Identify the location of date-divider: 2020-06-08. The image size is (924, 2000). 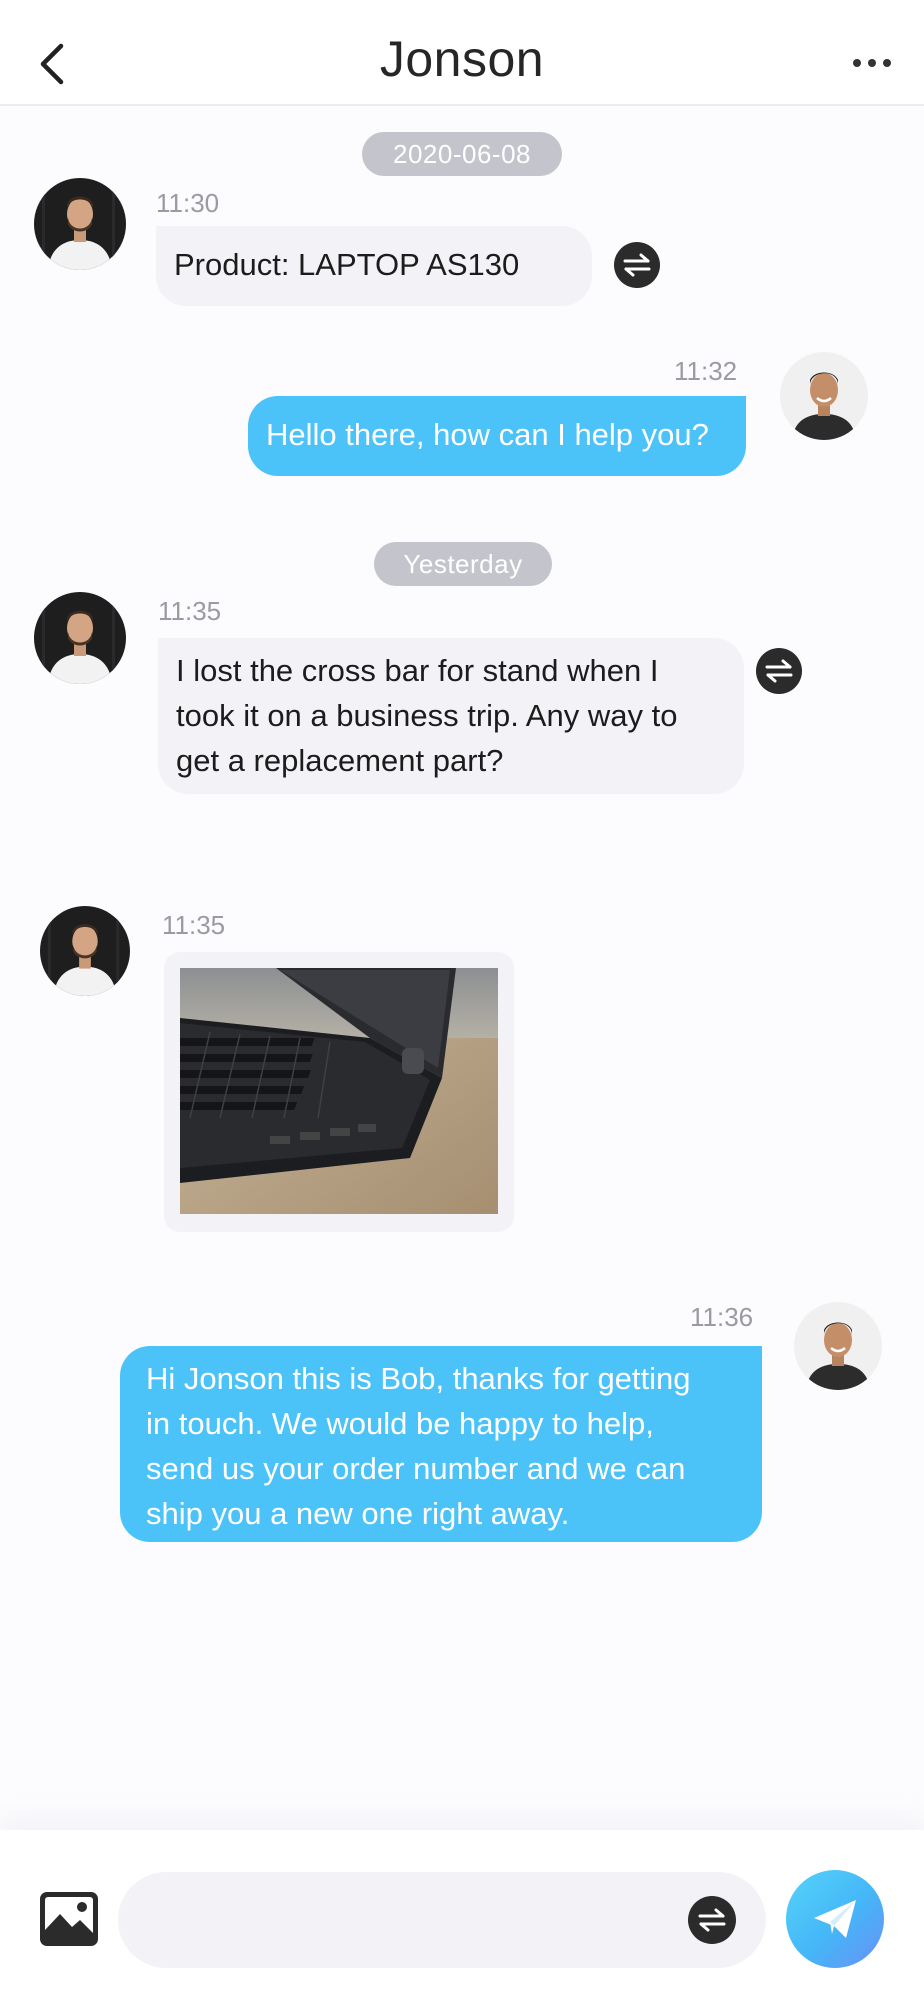
(462, 154).